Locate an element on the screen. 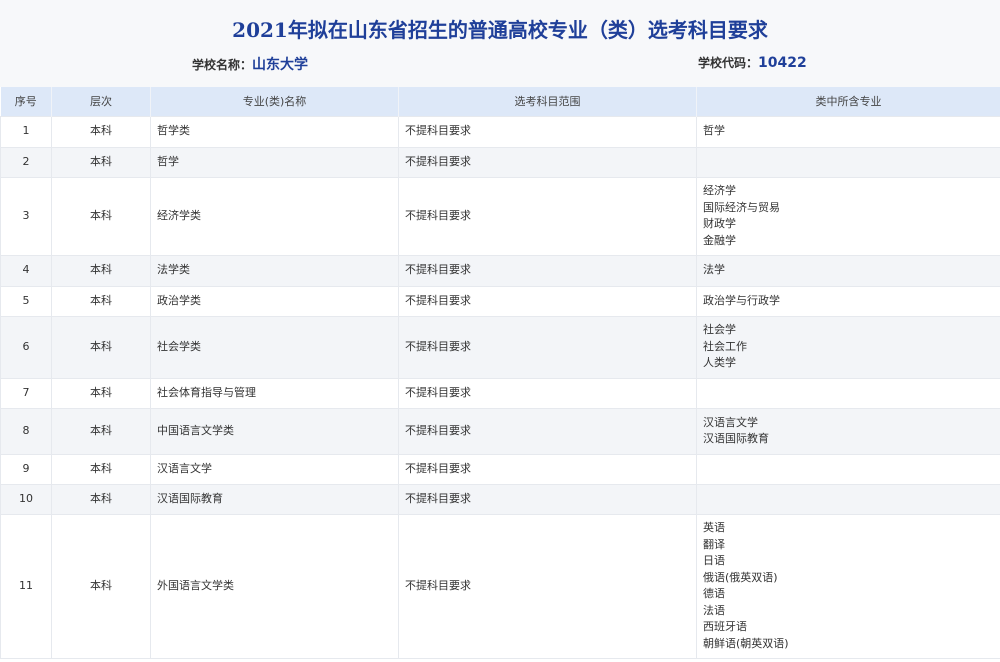 Image resolution: width=1000 pixels, height=662 pixels. included-major-item: 汉语国际教育 is located at coordinates (736, 438).